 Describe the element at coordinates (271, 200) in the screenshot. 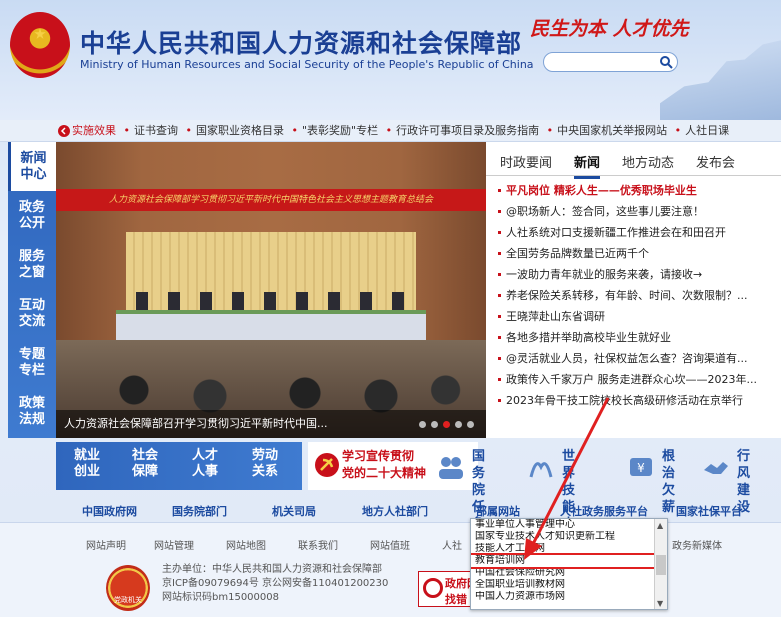

I see `meeting-banner: 人力资源社会保障部学习贯彻习近平新时代中国特色社会主义思想主题教育总结会` at that location.